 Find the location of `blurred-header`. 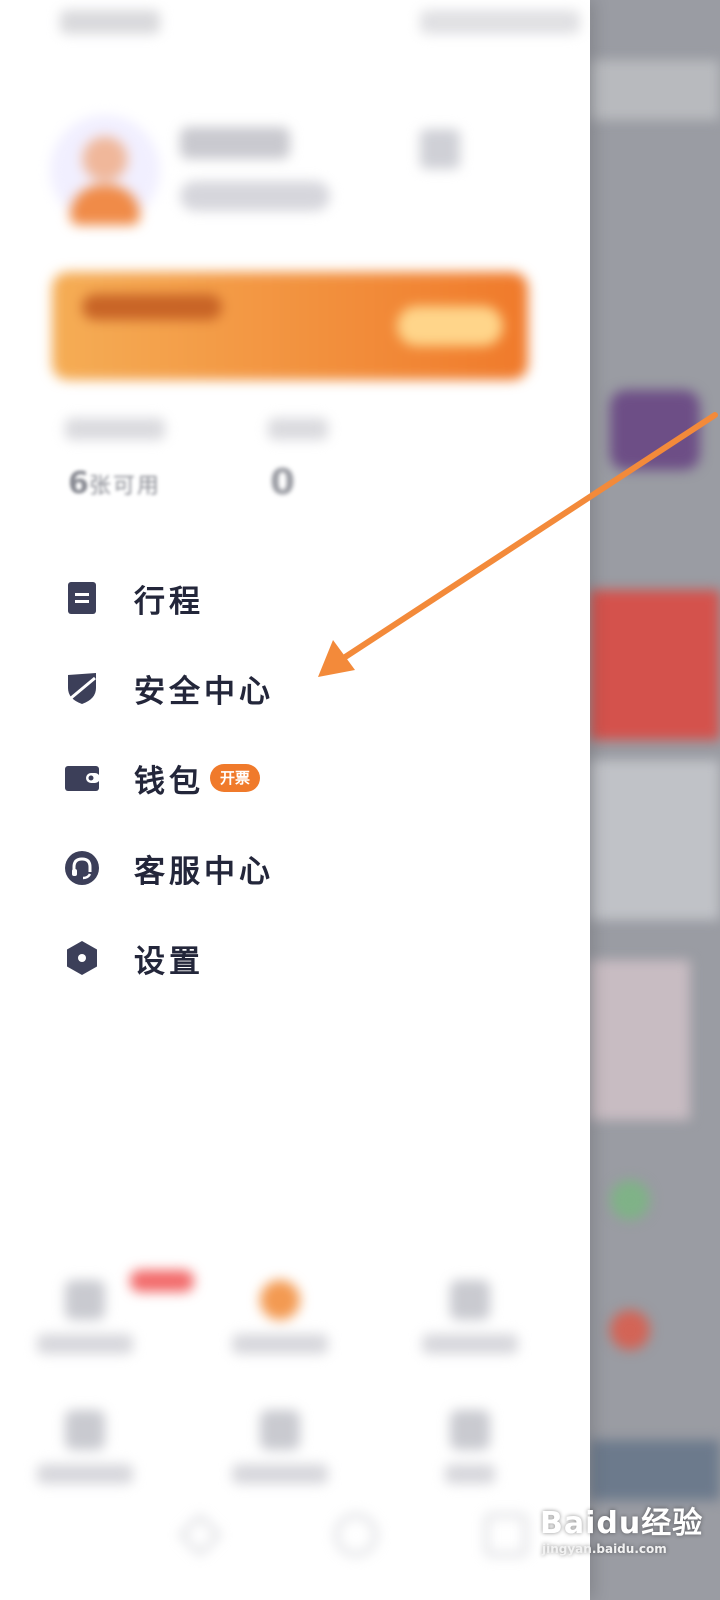

blurred-header is located at coordinates (655, 90).